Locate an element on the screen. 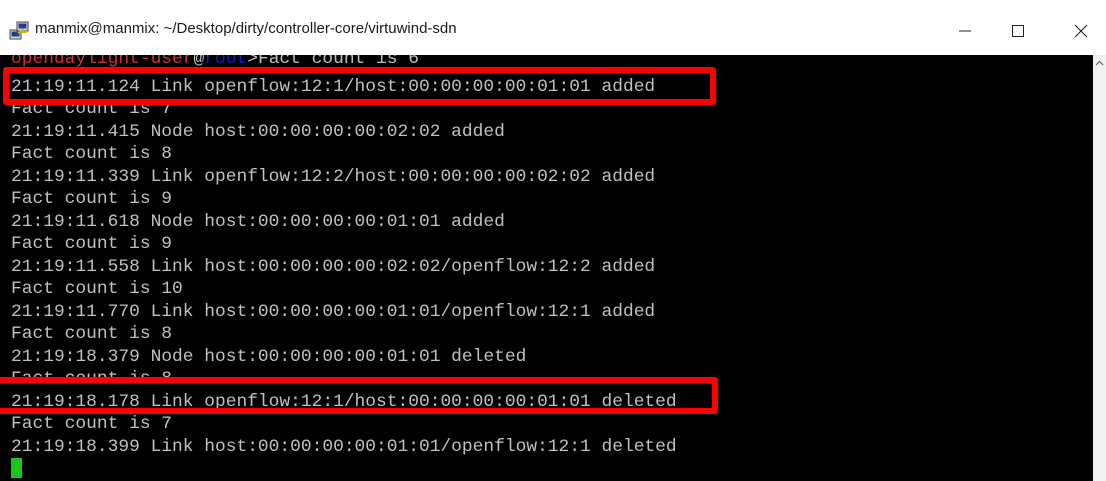 The height and width of the screenshot is (481, 1106). maximize-icon is located at coordinates (1018, 31).